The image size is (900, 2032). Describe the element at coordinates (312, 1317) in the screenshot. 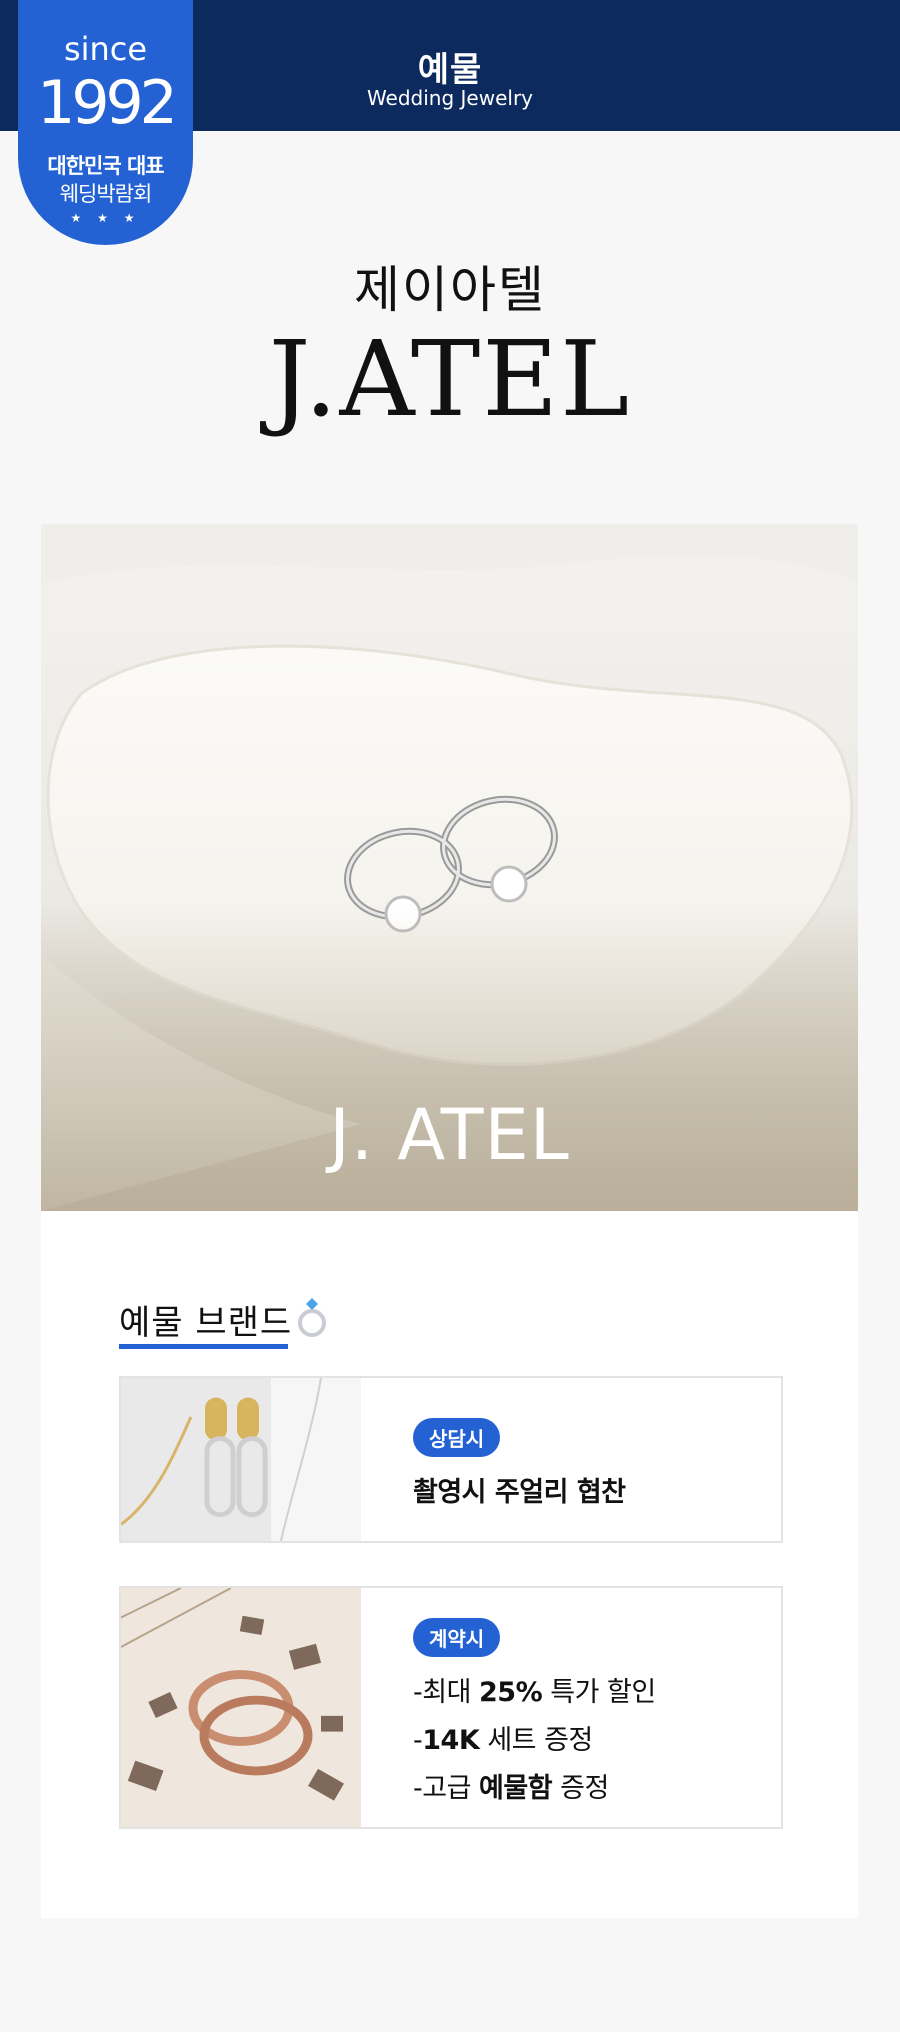

I see `ring-icon` at that location.